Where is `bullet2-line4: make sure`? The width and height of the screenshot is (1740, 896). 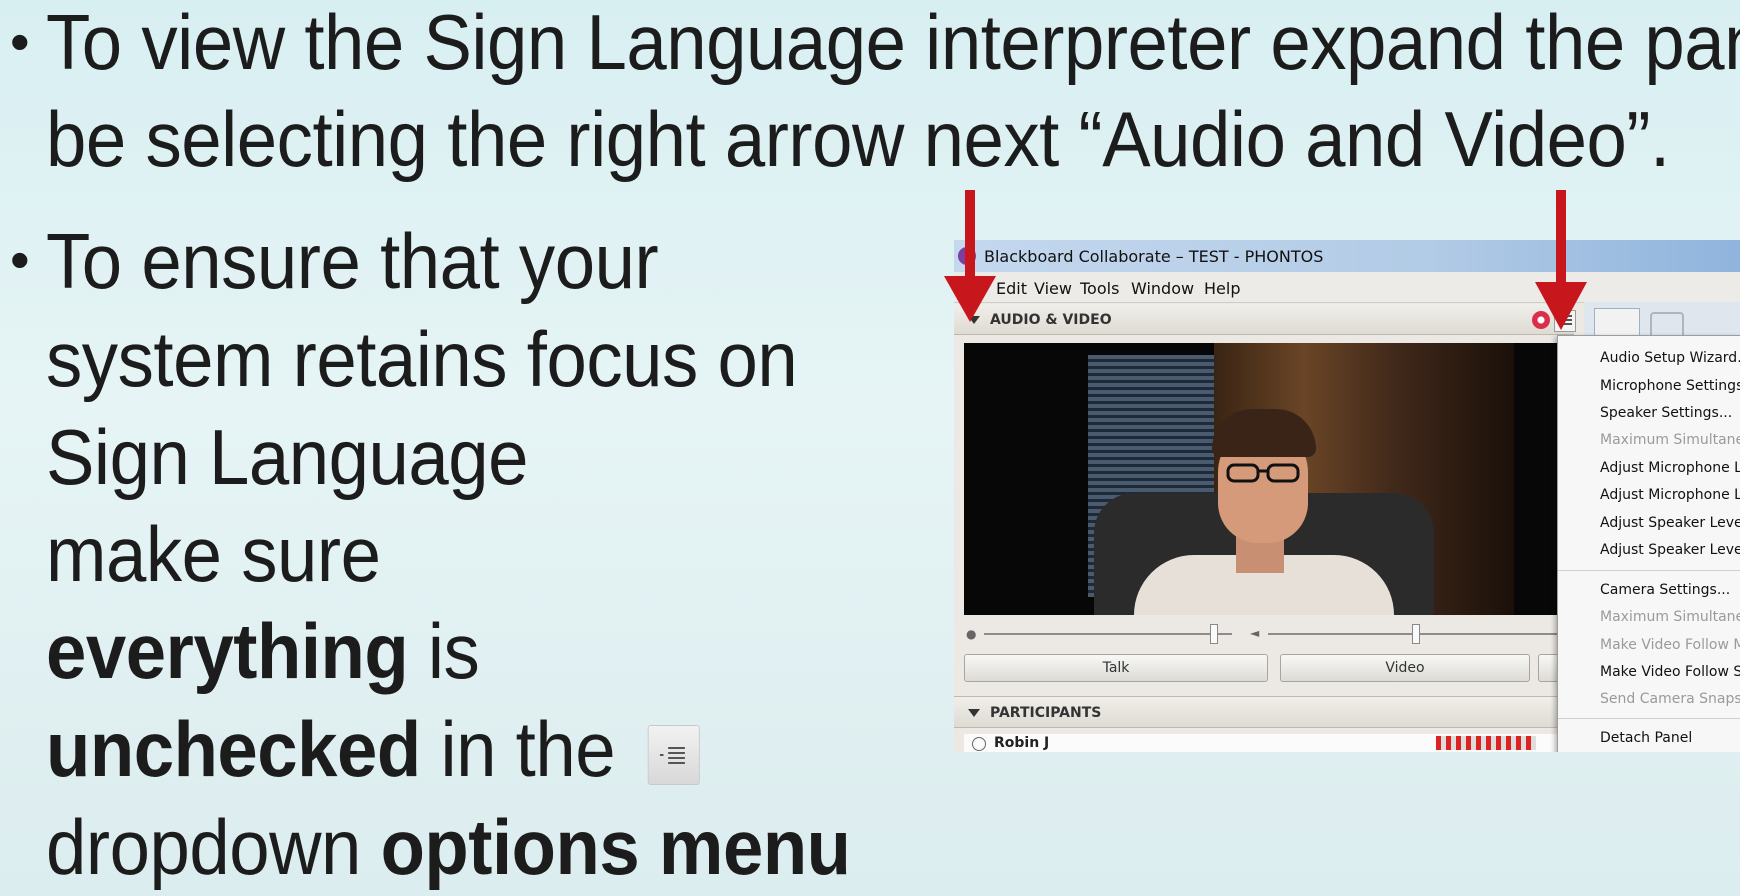 bullet2-line4: make sure is located at coordinates (213, 554).